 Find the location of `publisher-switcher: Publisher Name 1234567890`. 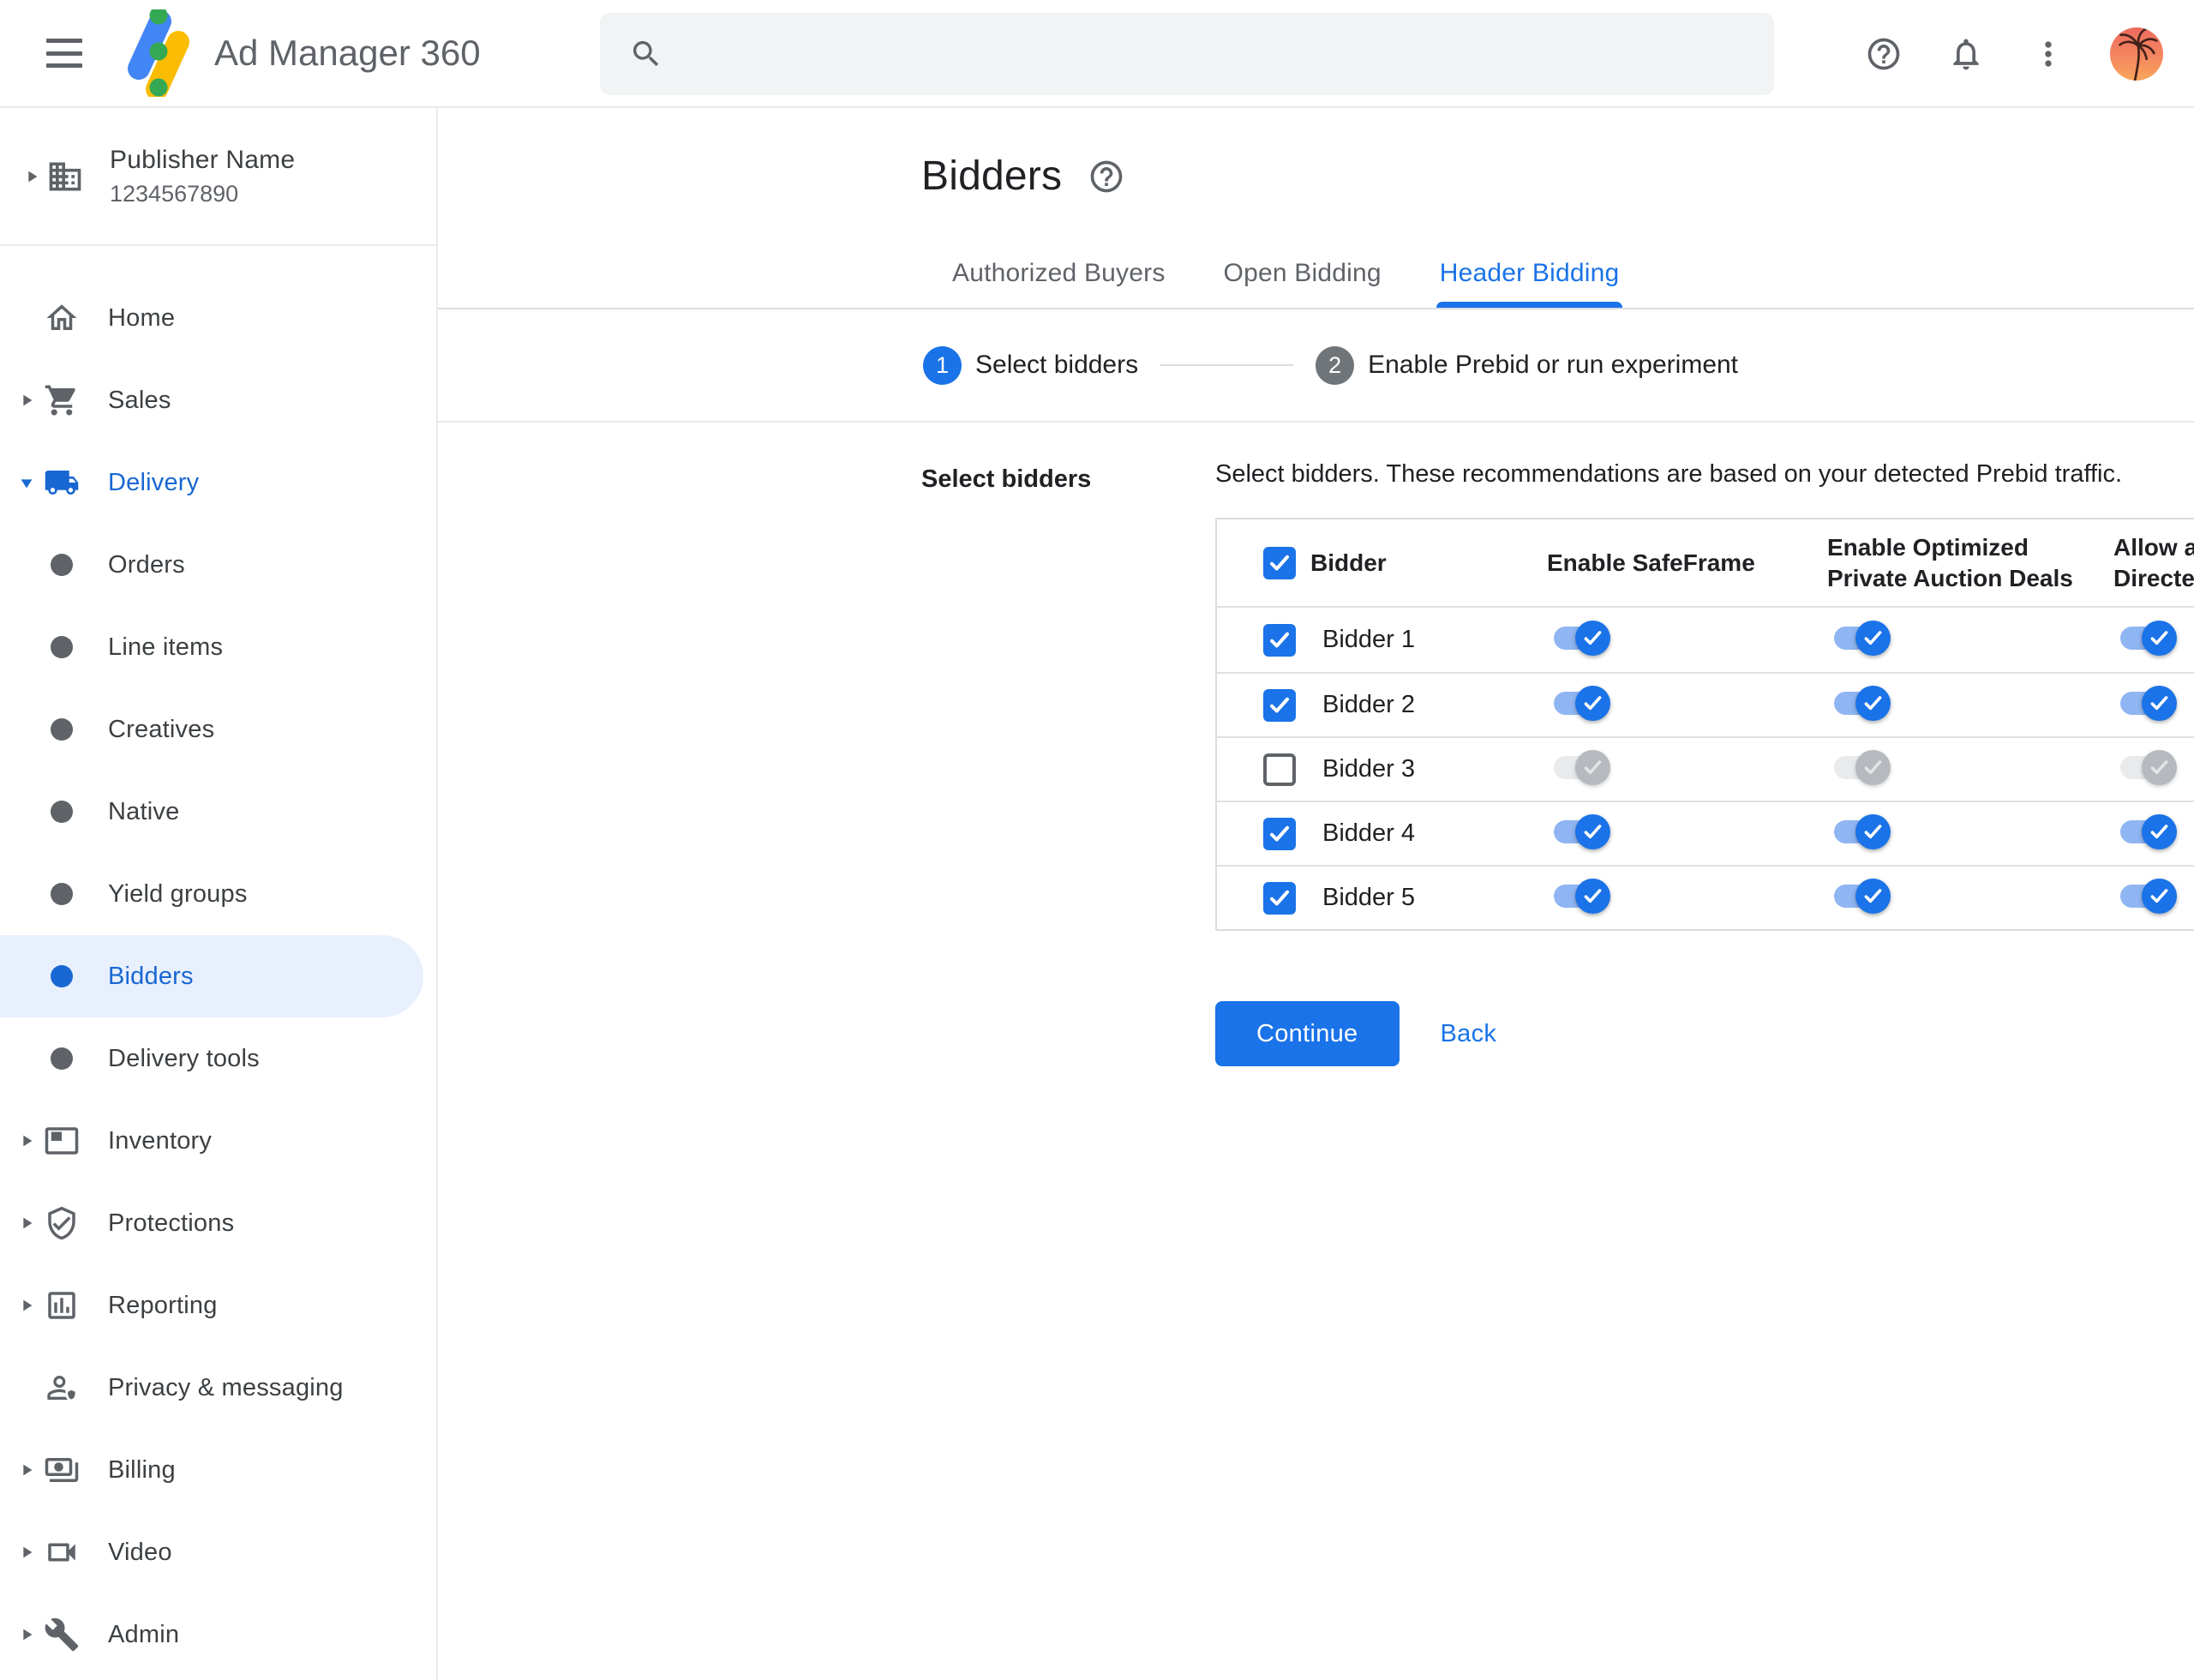

publisher-switcher: Publisher Name 1234567890 is located at coordinates (218, 177).